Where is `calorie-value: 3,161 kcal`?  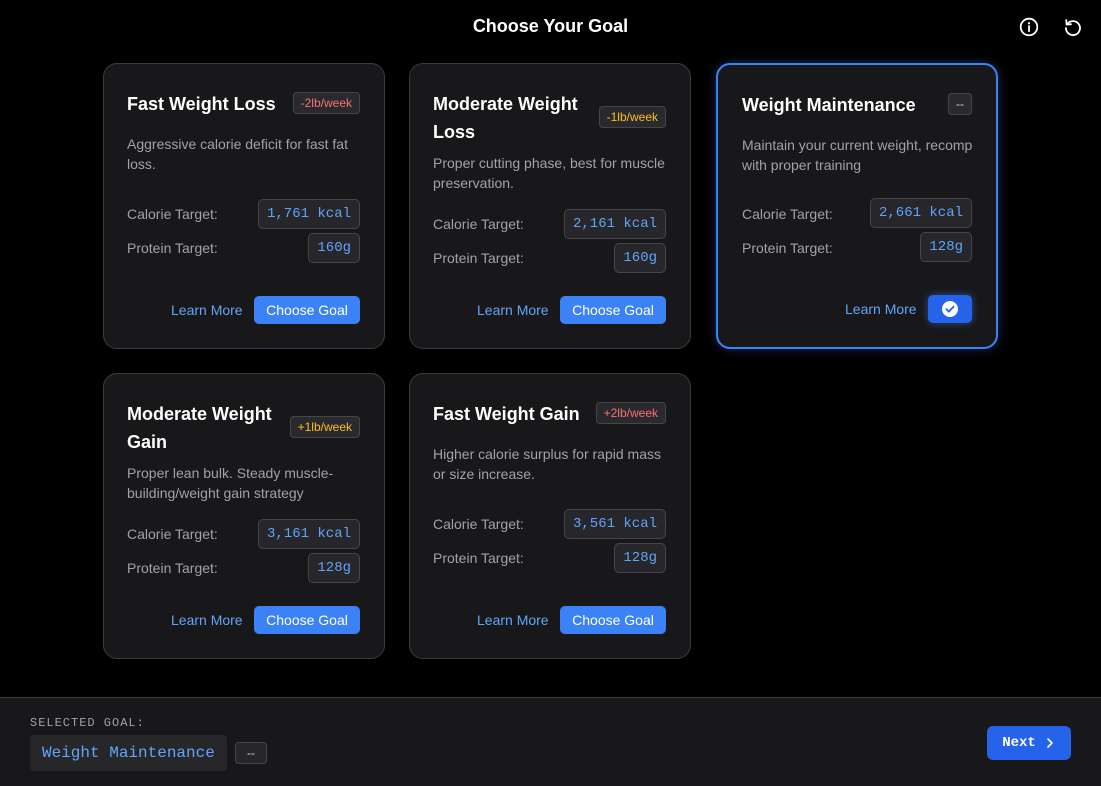
calorie-value: 3,161 kcal is located at coordinates (308, 534).